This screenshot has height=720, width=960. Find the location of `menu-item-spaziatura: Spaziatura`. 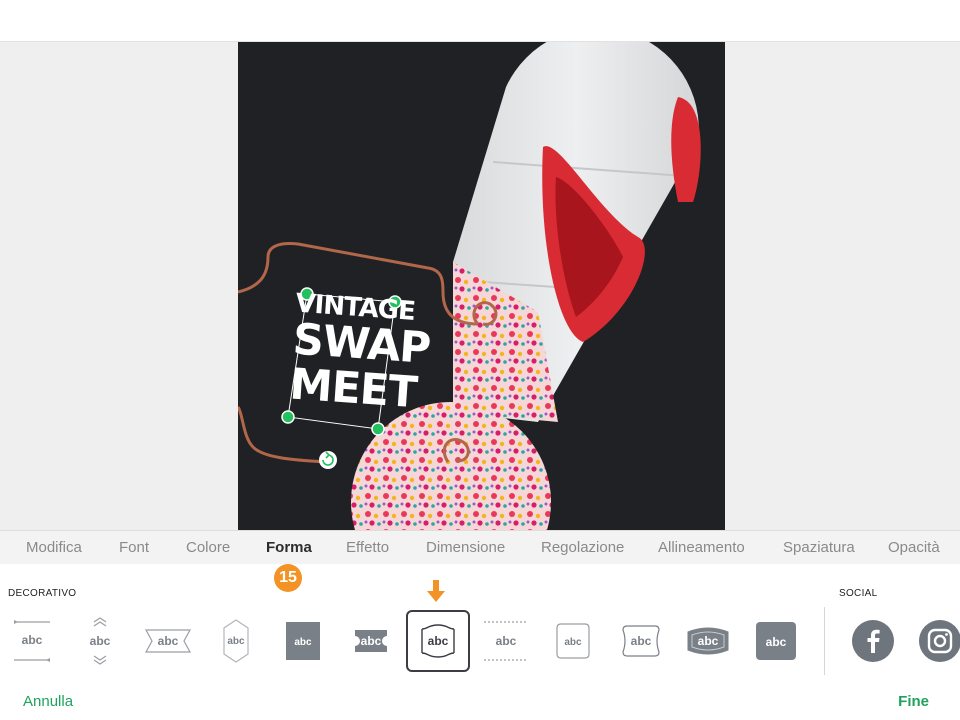

menu-item-spaziatura: Spaziatura is located at coordinates (819, 547).